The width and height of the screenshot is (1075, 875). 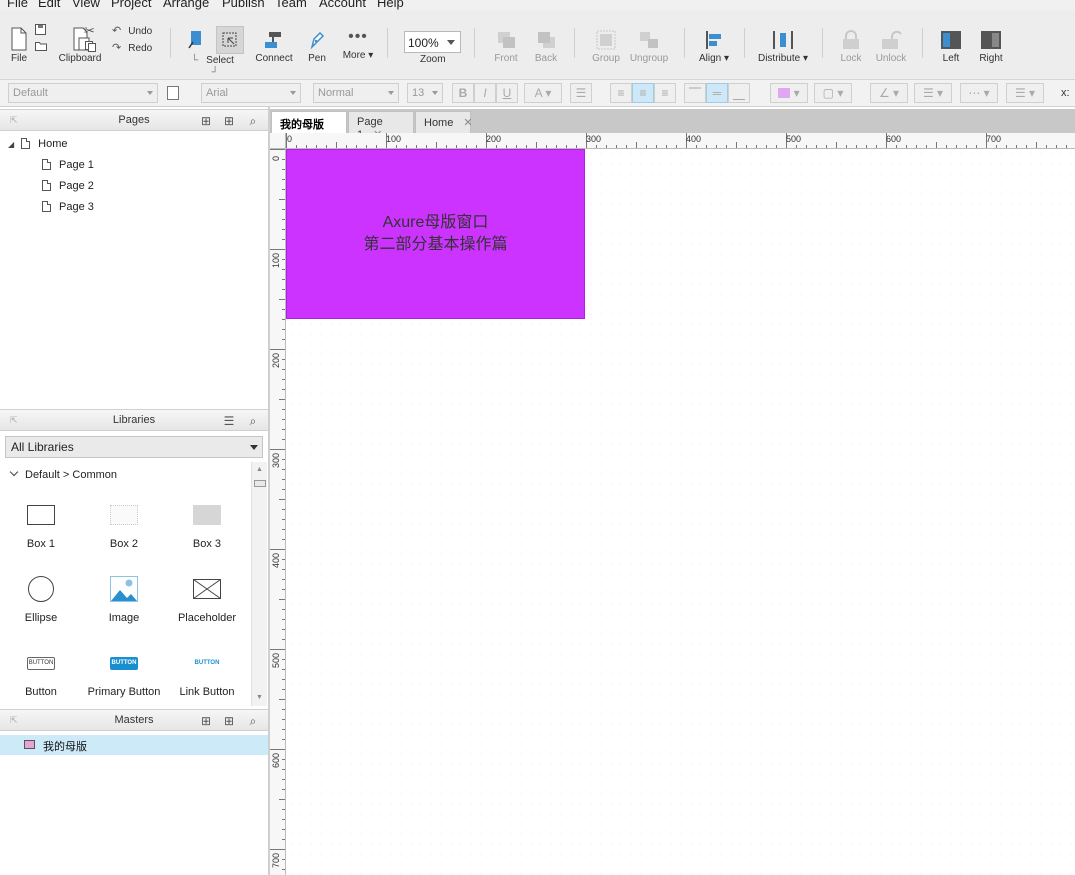 I want to click on align-text-left-button: ≡, so click(x=621, y=93).